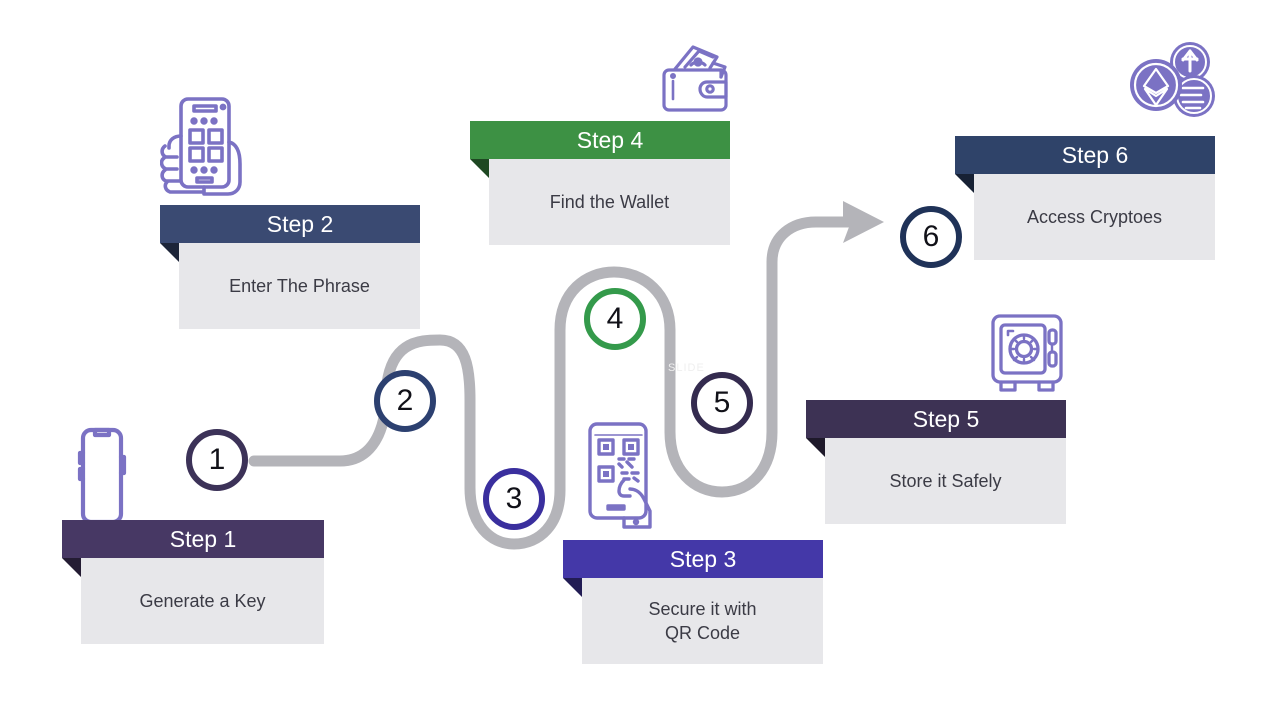 Image resolution: width=1280 pixels, height=720 pixels. I want to click on step-5-body: Store it Safely, so click(945, 481).